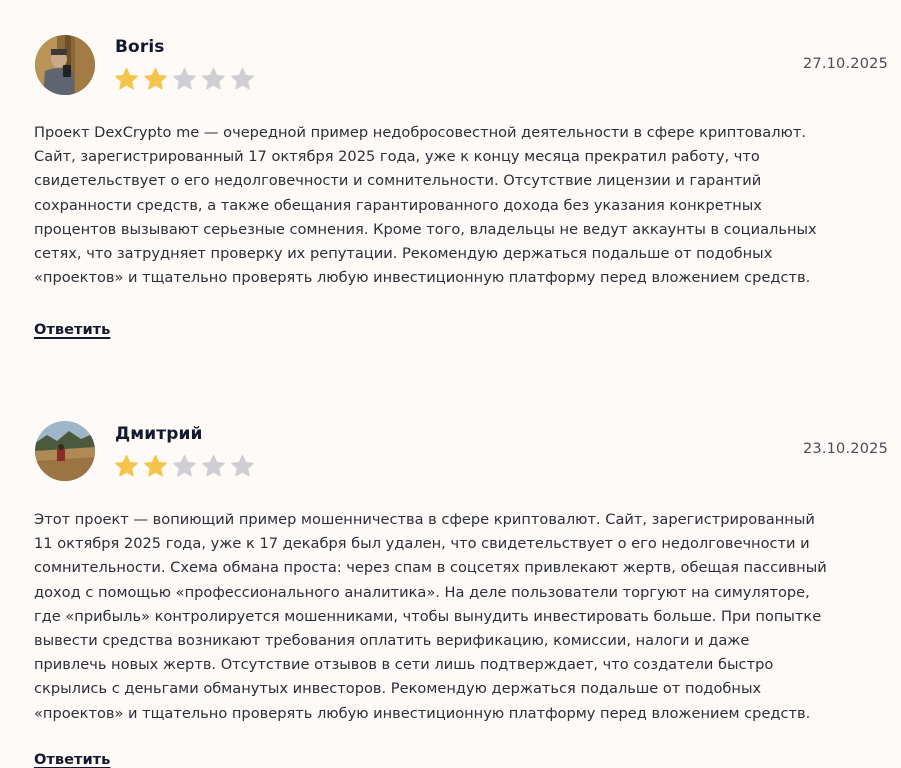 The width and height of the screenshot is (901, 768). What do you see at coordinates (159, 434) in the screenshot?
I see `author-name: Дмитрий` at bounding box center [159, 434].